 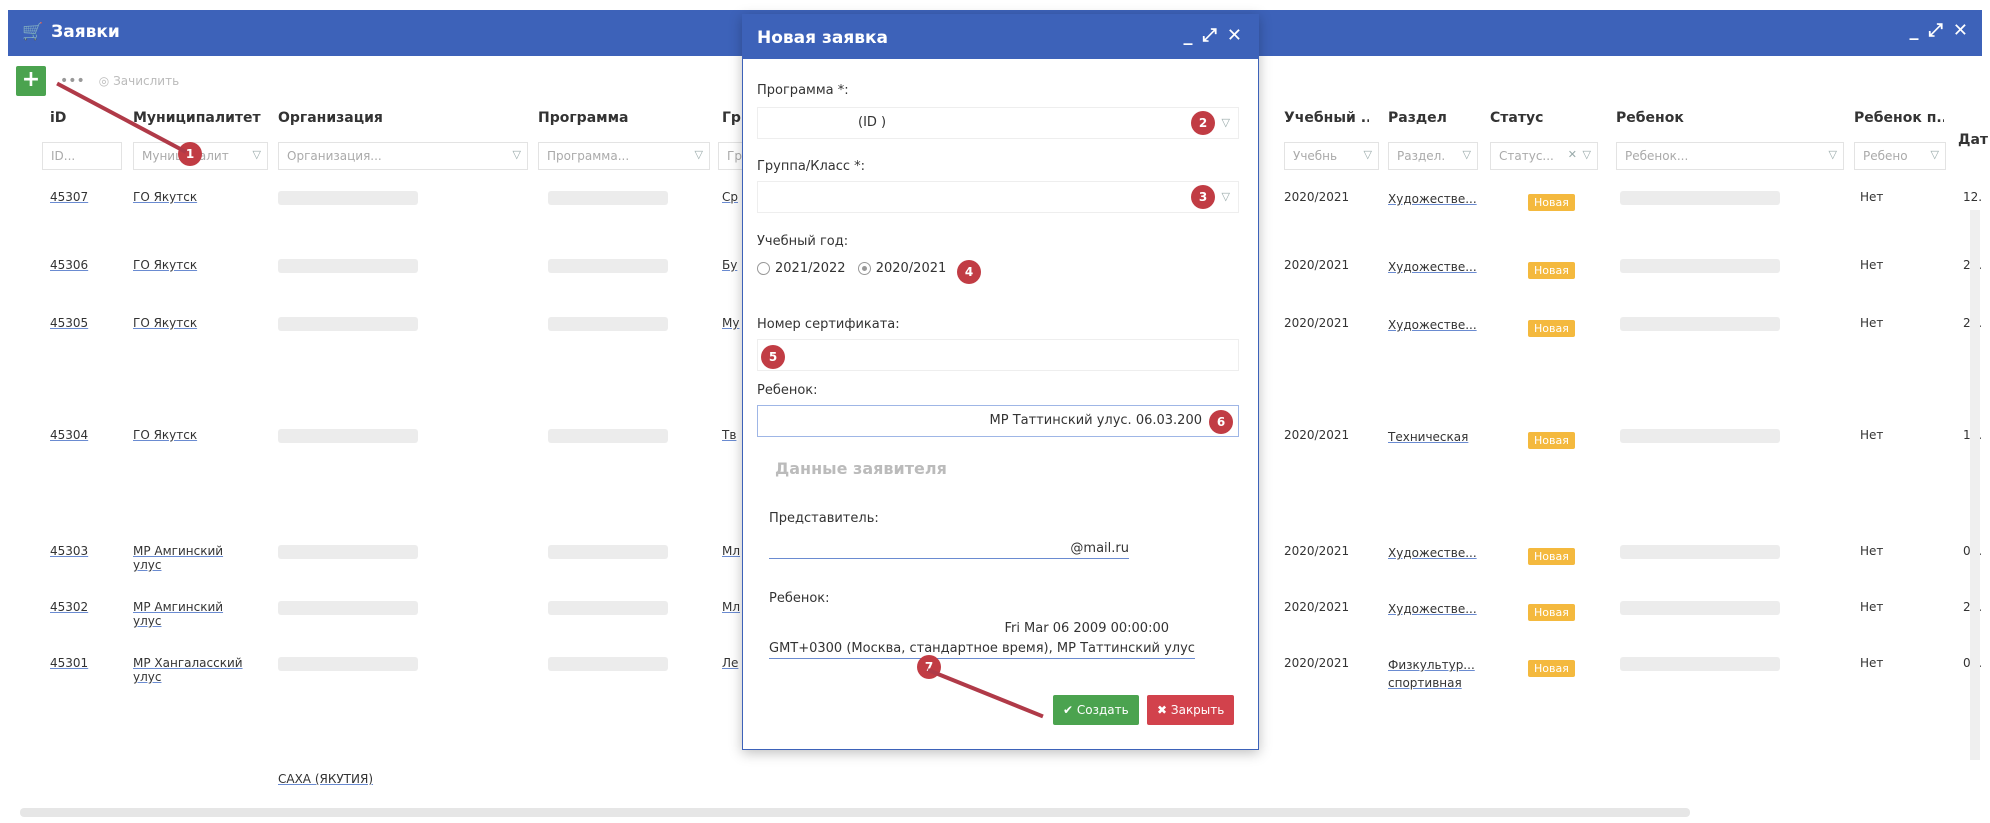 I want to click on dialog-title: Новая заявка, so click(x=823, y=38).